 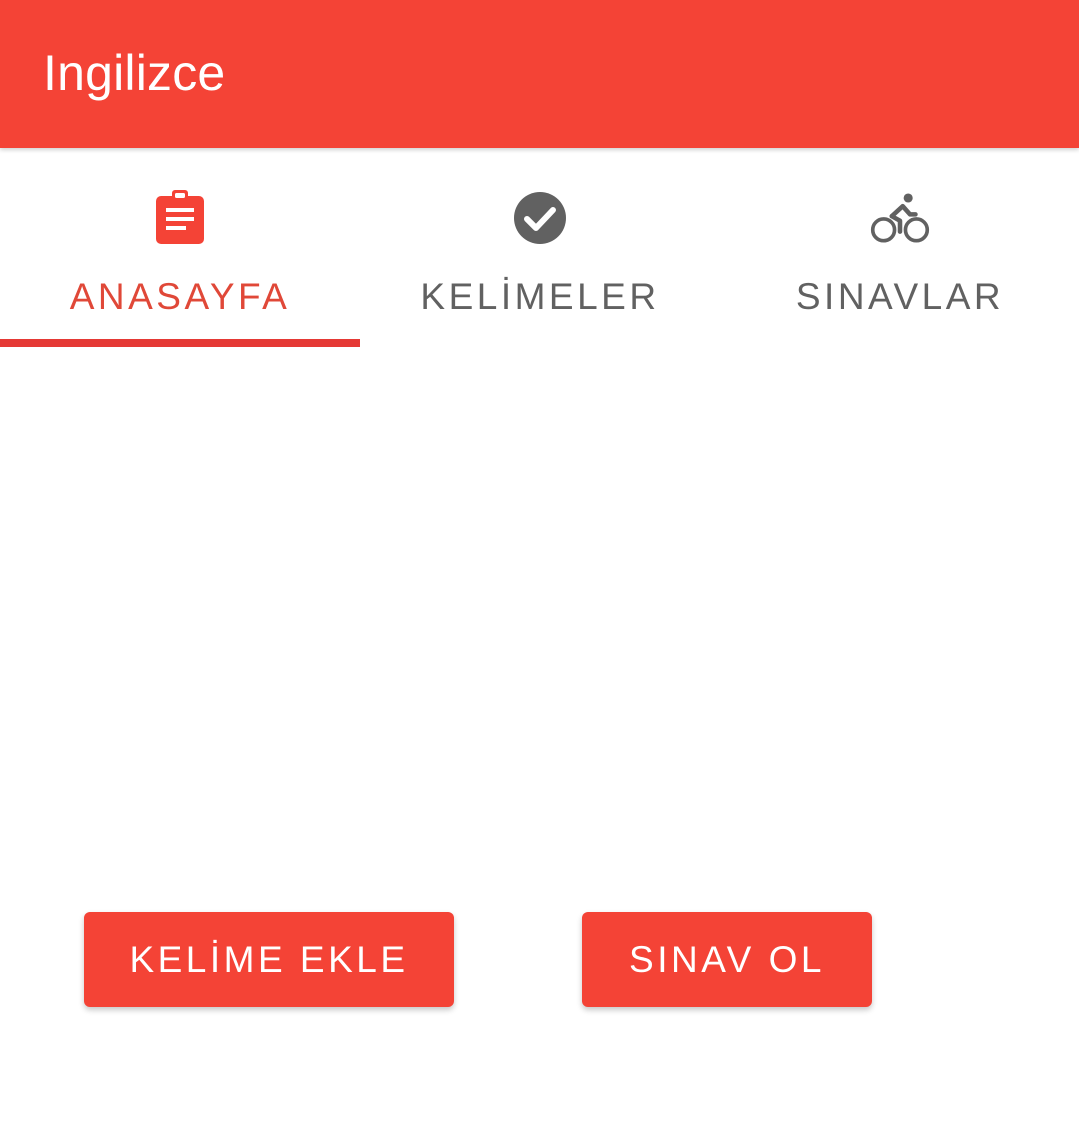 I want to click on tab-label: ANASAYFA, so click(x=180, y=296).